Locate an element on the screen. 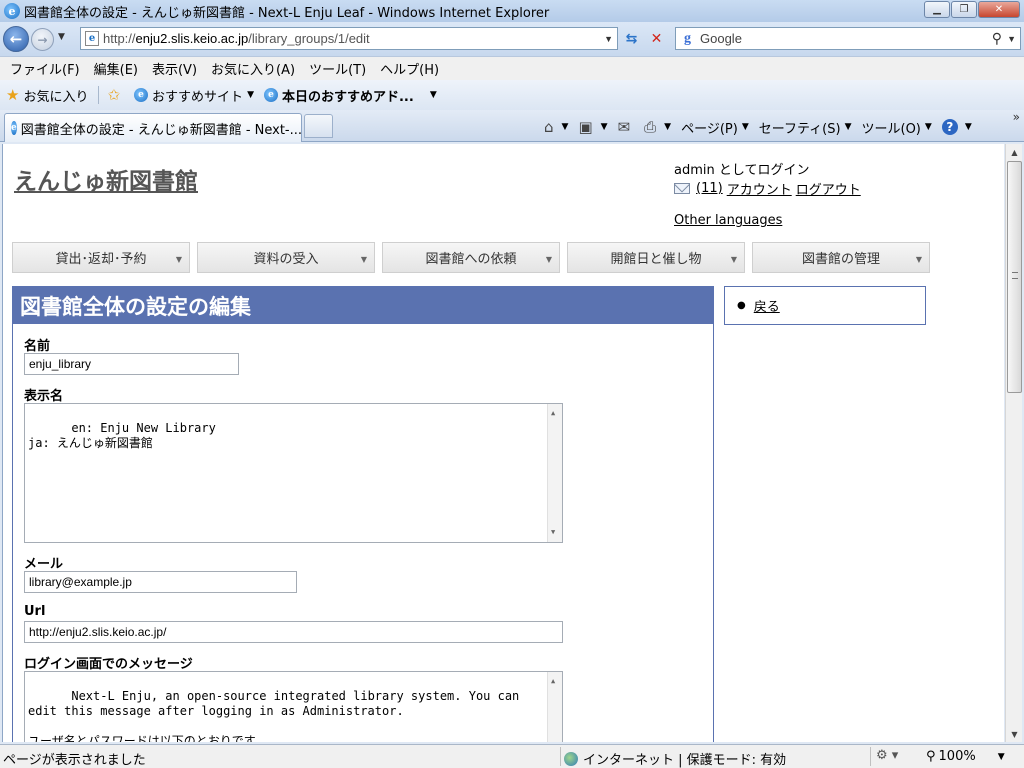 The width and height of the screenshot is (1024, 768). nav-requests-label: 図書館への依頼 is located at coordinates (471, 259).